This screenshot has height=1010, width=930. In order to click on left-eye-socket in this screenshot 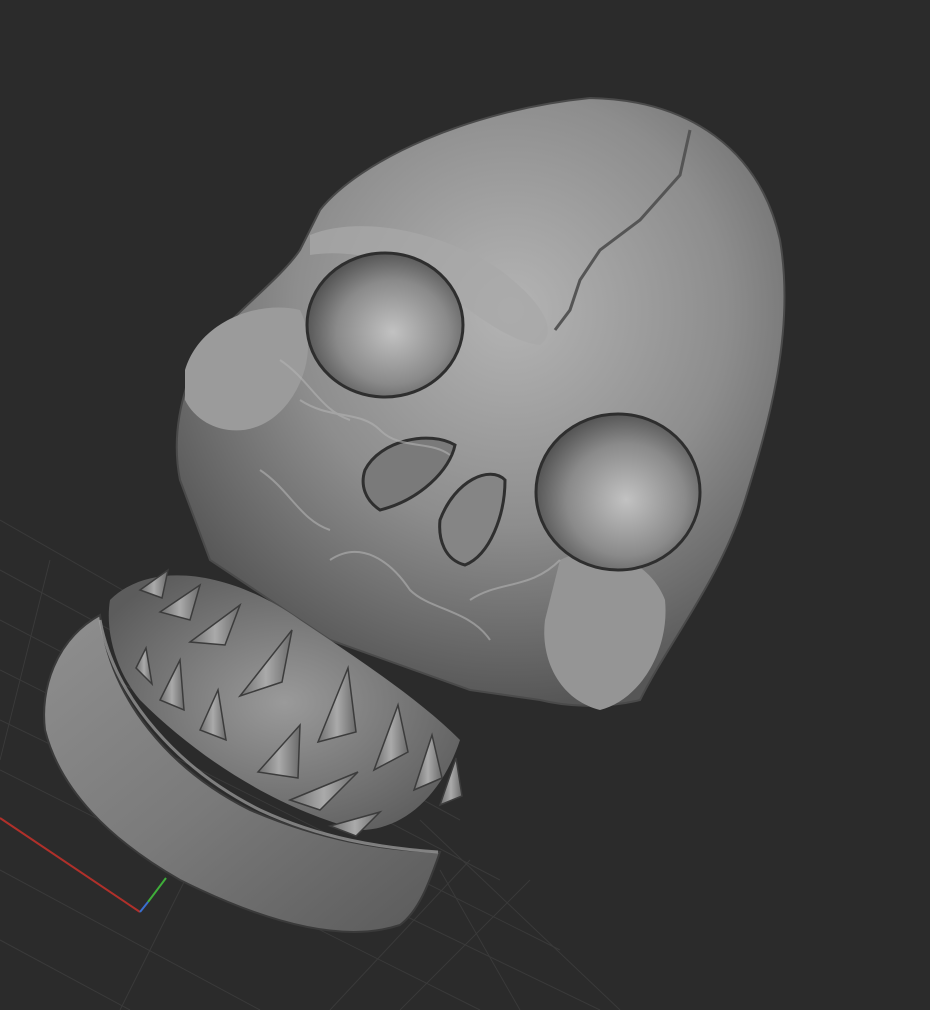, I will do `click(385, 325)`.